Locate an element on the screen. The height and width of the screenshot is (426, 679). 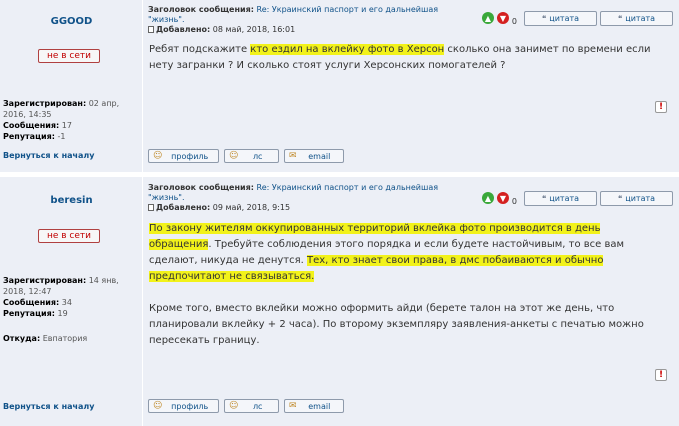
messages-count: 34 is located at coordinates (66, 302).